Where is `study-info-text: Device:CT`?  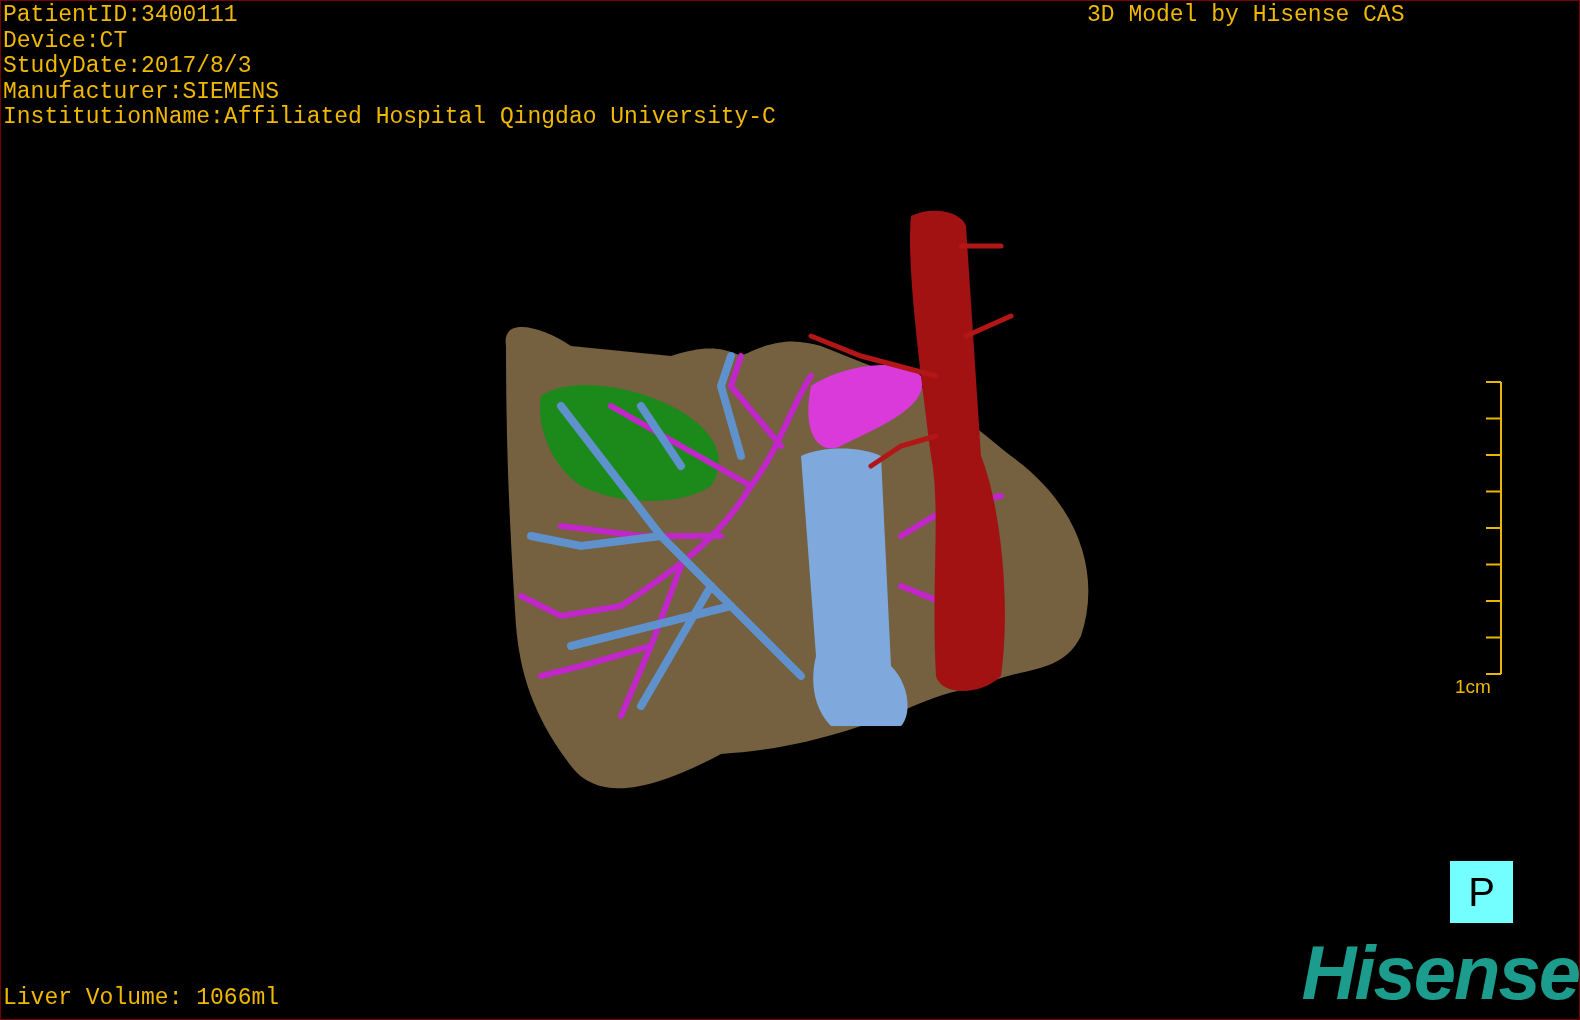
study-info-text: Device:CT is located at coordinates (66, 41).